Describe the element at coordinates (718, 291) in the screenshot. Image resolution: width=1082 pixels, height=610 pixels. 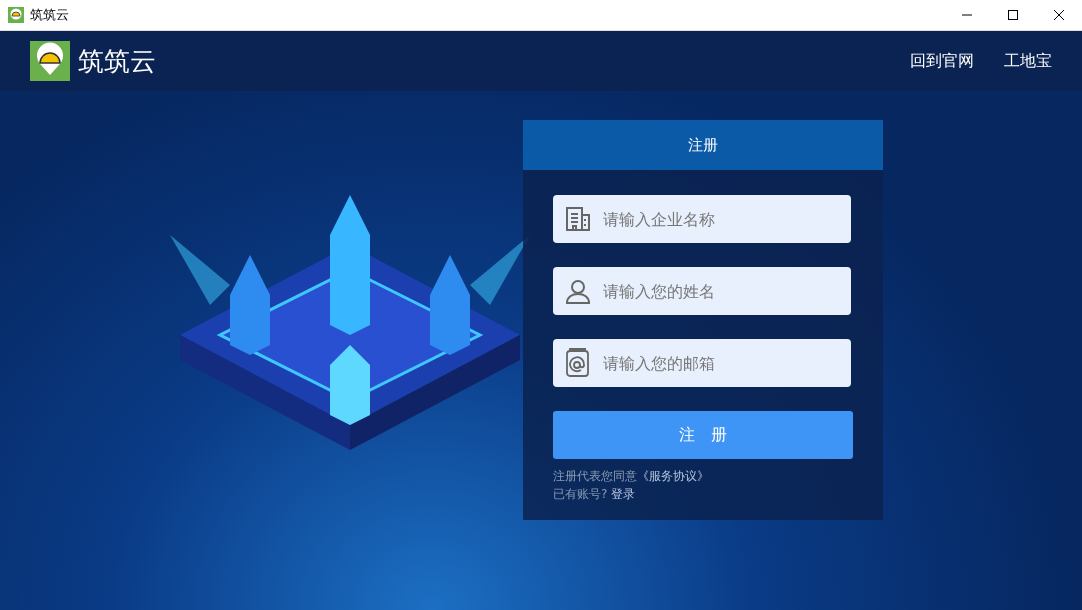
I see `text-input: 请输入您的姓名` at that location.